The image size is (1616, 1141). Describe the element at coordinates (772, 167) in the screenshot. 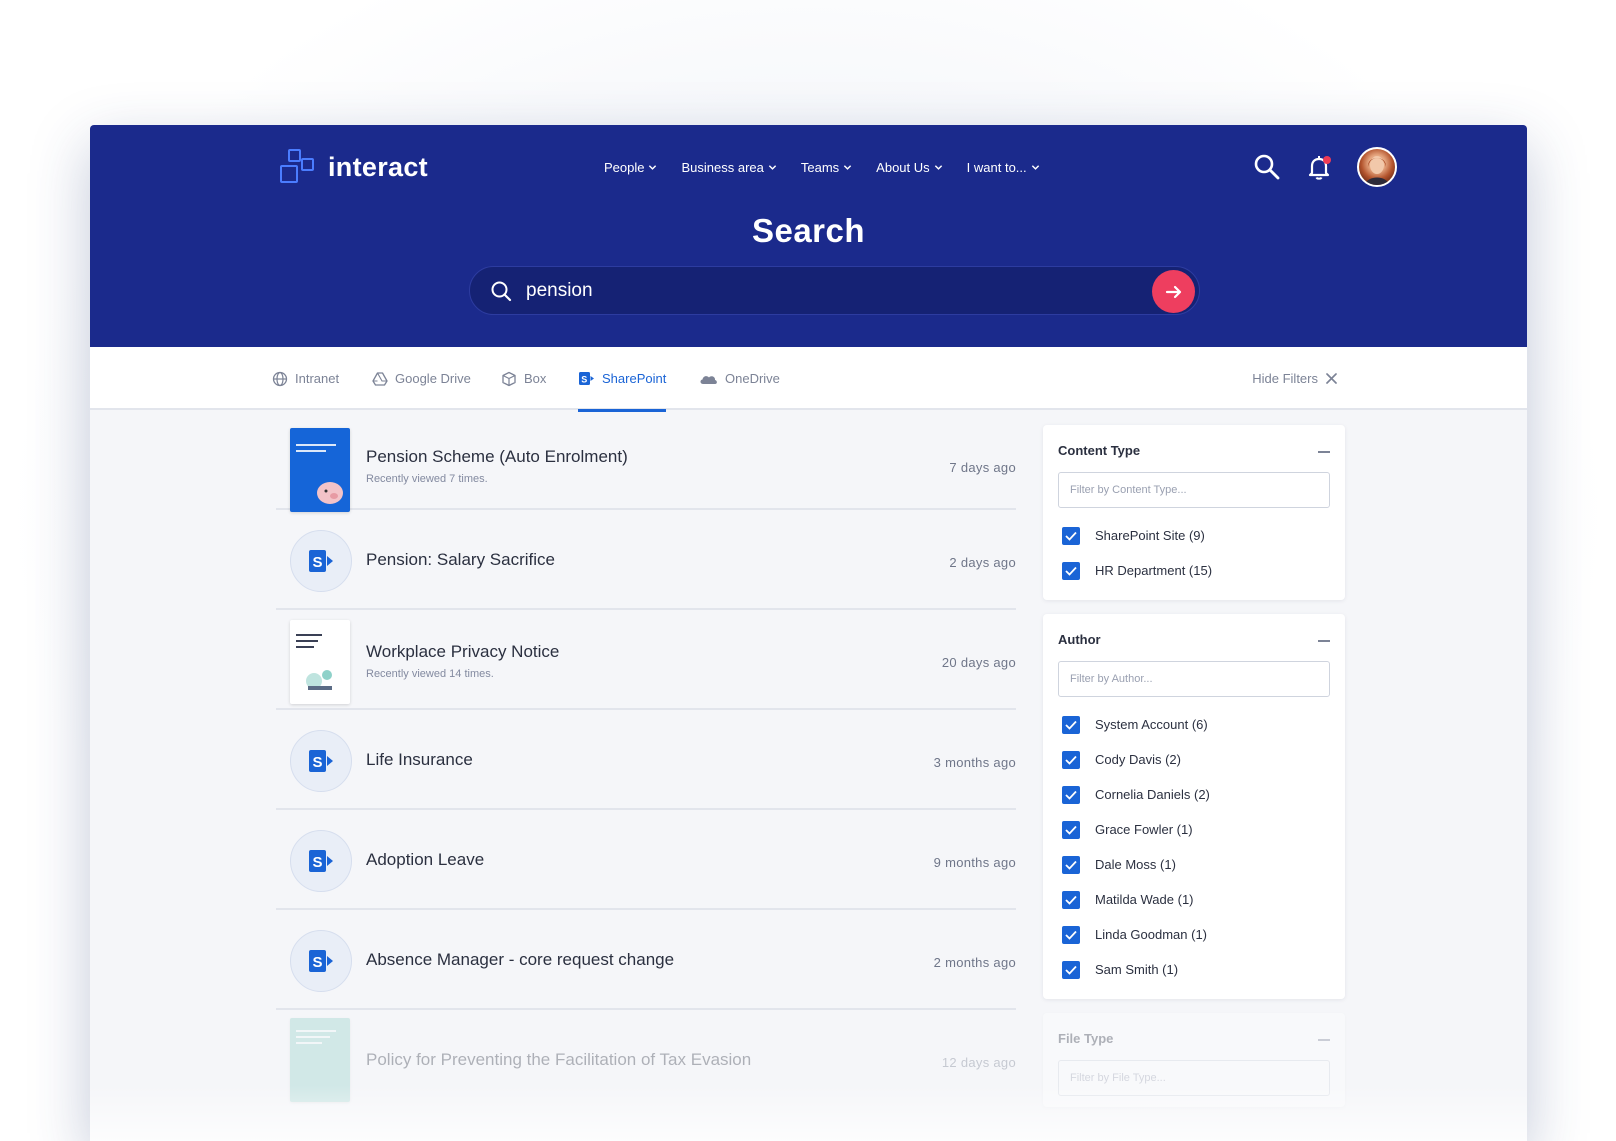

I see `chevron-down-icon` at that location.